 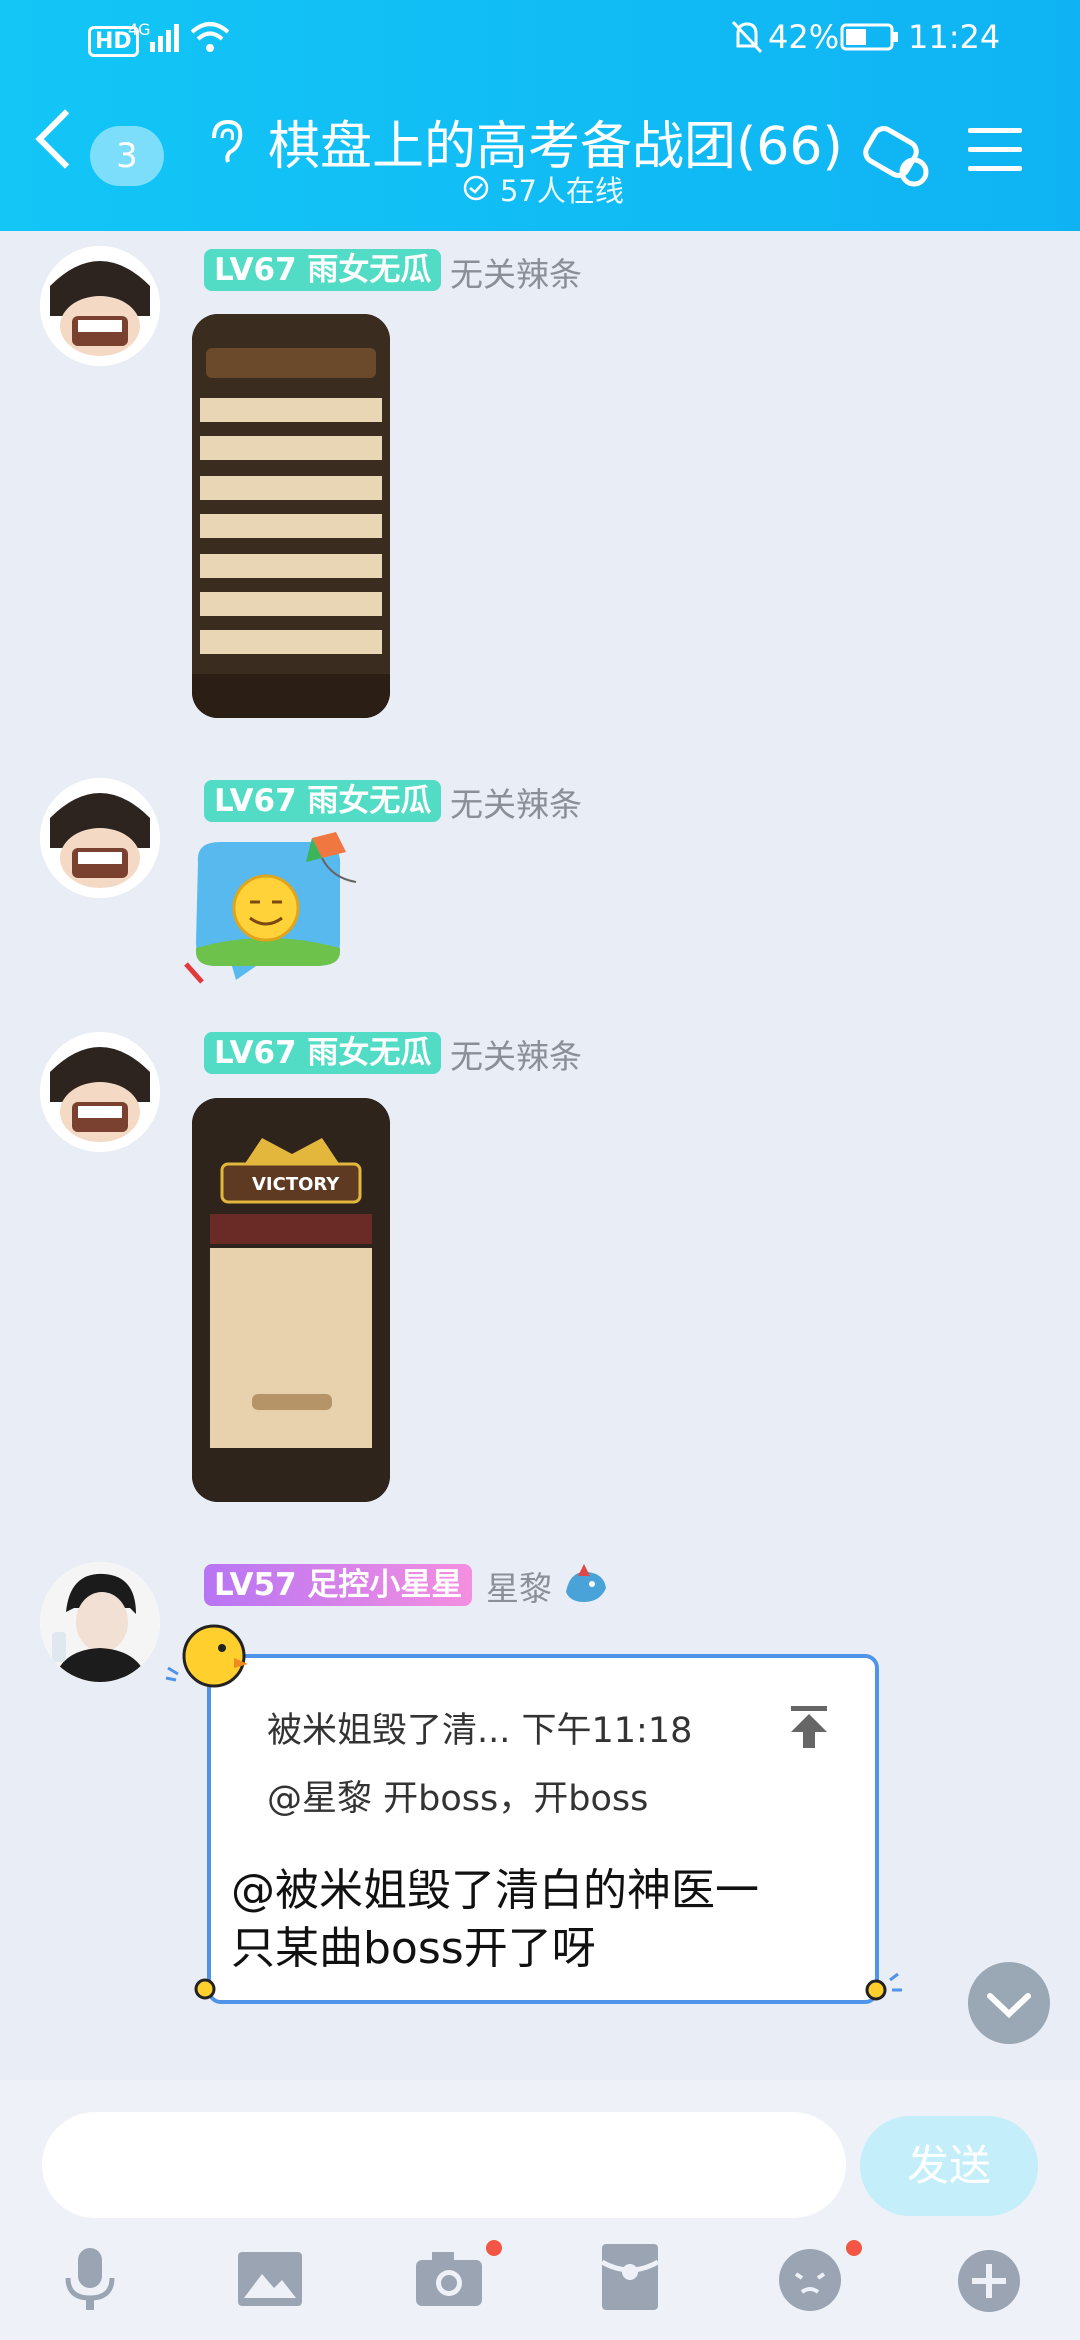 What do you see at coordinates (139, 29) in the screenshot?
I see `network-label: 4G` at bounding box center [139, 29].